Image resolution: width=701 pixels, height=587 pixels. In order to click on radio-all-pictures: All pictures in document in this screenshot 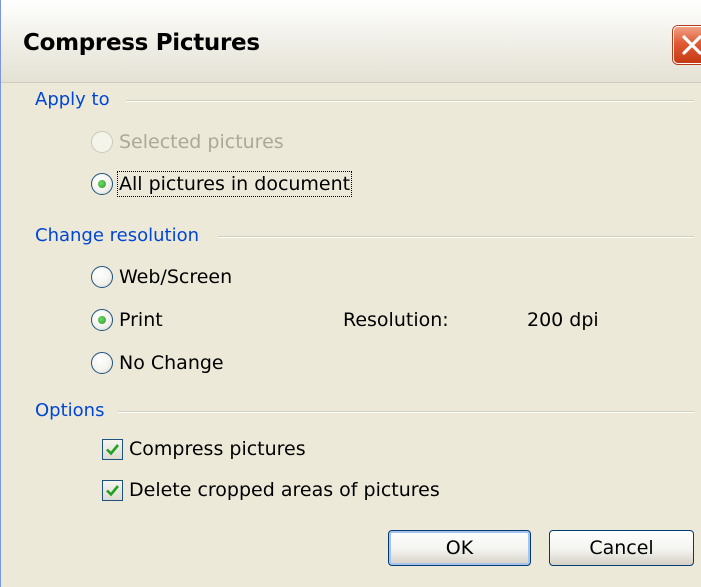, I will do `click(222, 184)`.